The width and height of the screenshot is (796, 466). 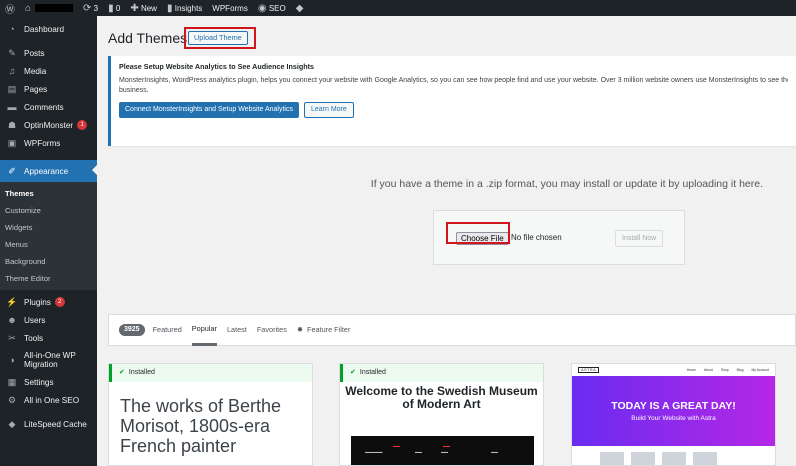 What do you see at coordinates (48, 193) in the screenshot?
I see `submenu-themes: Themes` at bounding box center [48, 193].